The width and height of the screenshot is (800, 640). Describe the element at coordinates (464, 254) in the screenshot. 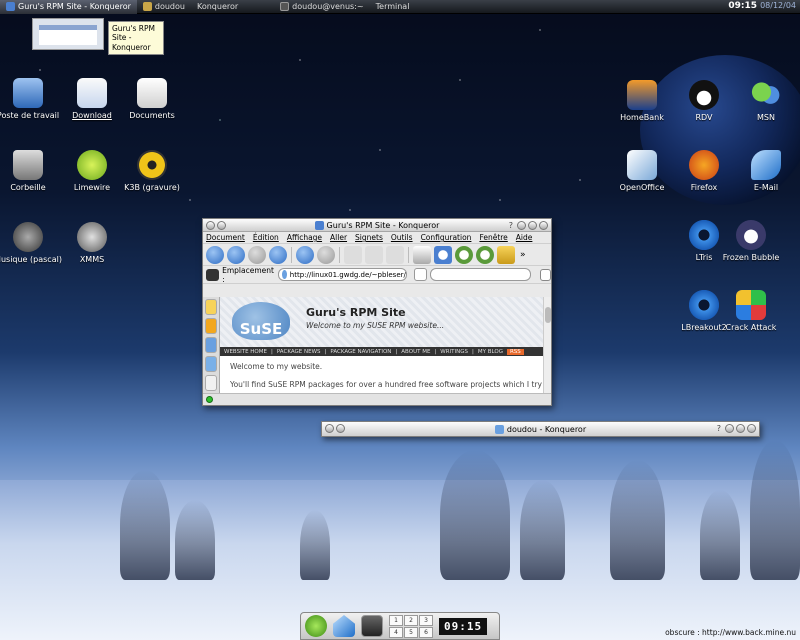

I see `zoom-in-icon` at that location.